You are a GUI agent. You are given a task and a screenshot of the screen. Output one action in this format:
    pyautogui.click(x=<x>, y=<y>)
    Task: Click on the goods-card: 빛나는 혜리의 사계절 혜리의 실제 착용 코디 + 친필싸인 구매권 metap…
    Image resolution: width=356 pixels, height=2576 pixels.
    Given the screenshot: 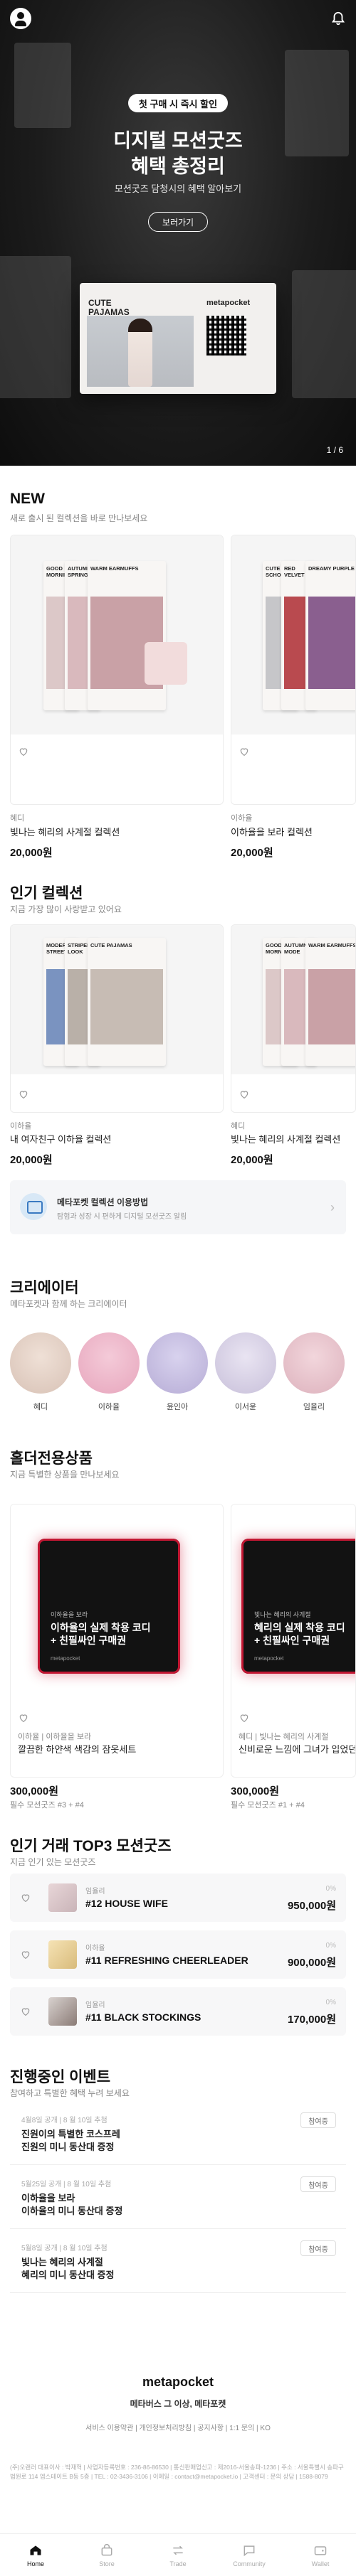 What is the action you would take?
    pyautogui.click(x=293, y=1641)
    